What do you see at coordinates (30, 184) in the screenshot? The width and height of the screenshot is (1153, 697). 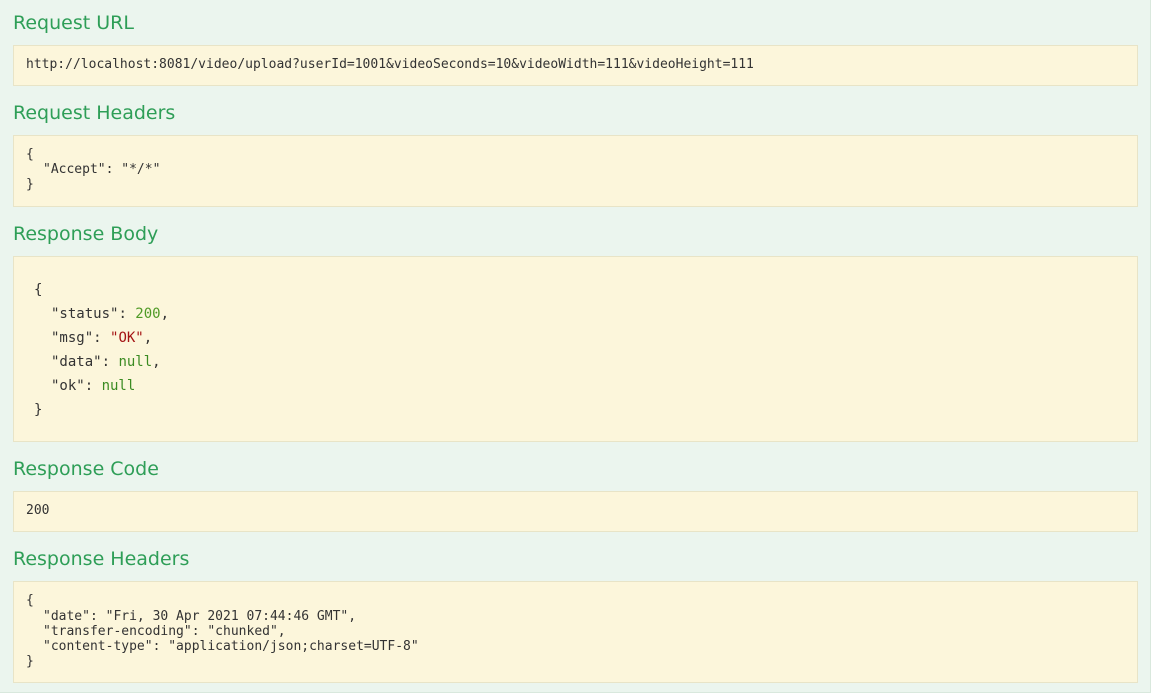 I see `request-headers-close-brace: }` at bounding box center [30, 184].